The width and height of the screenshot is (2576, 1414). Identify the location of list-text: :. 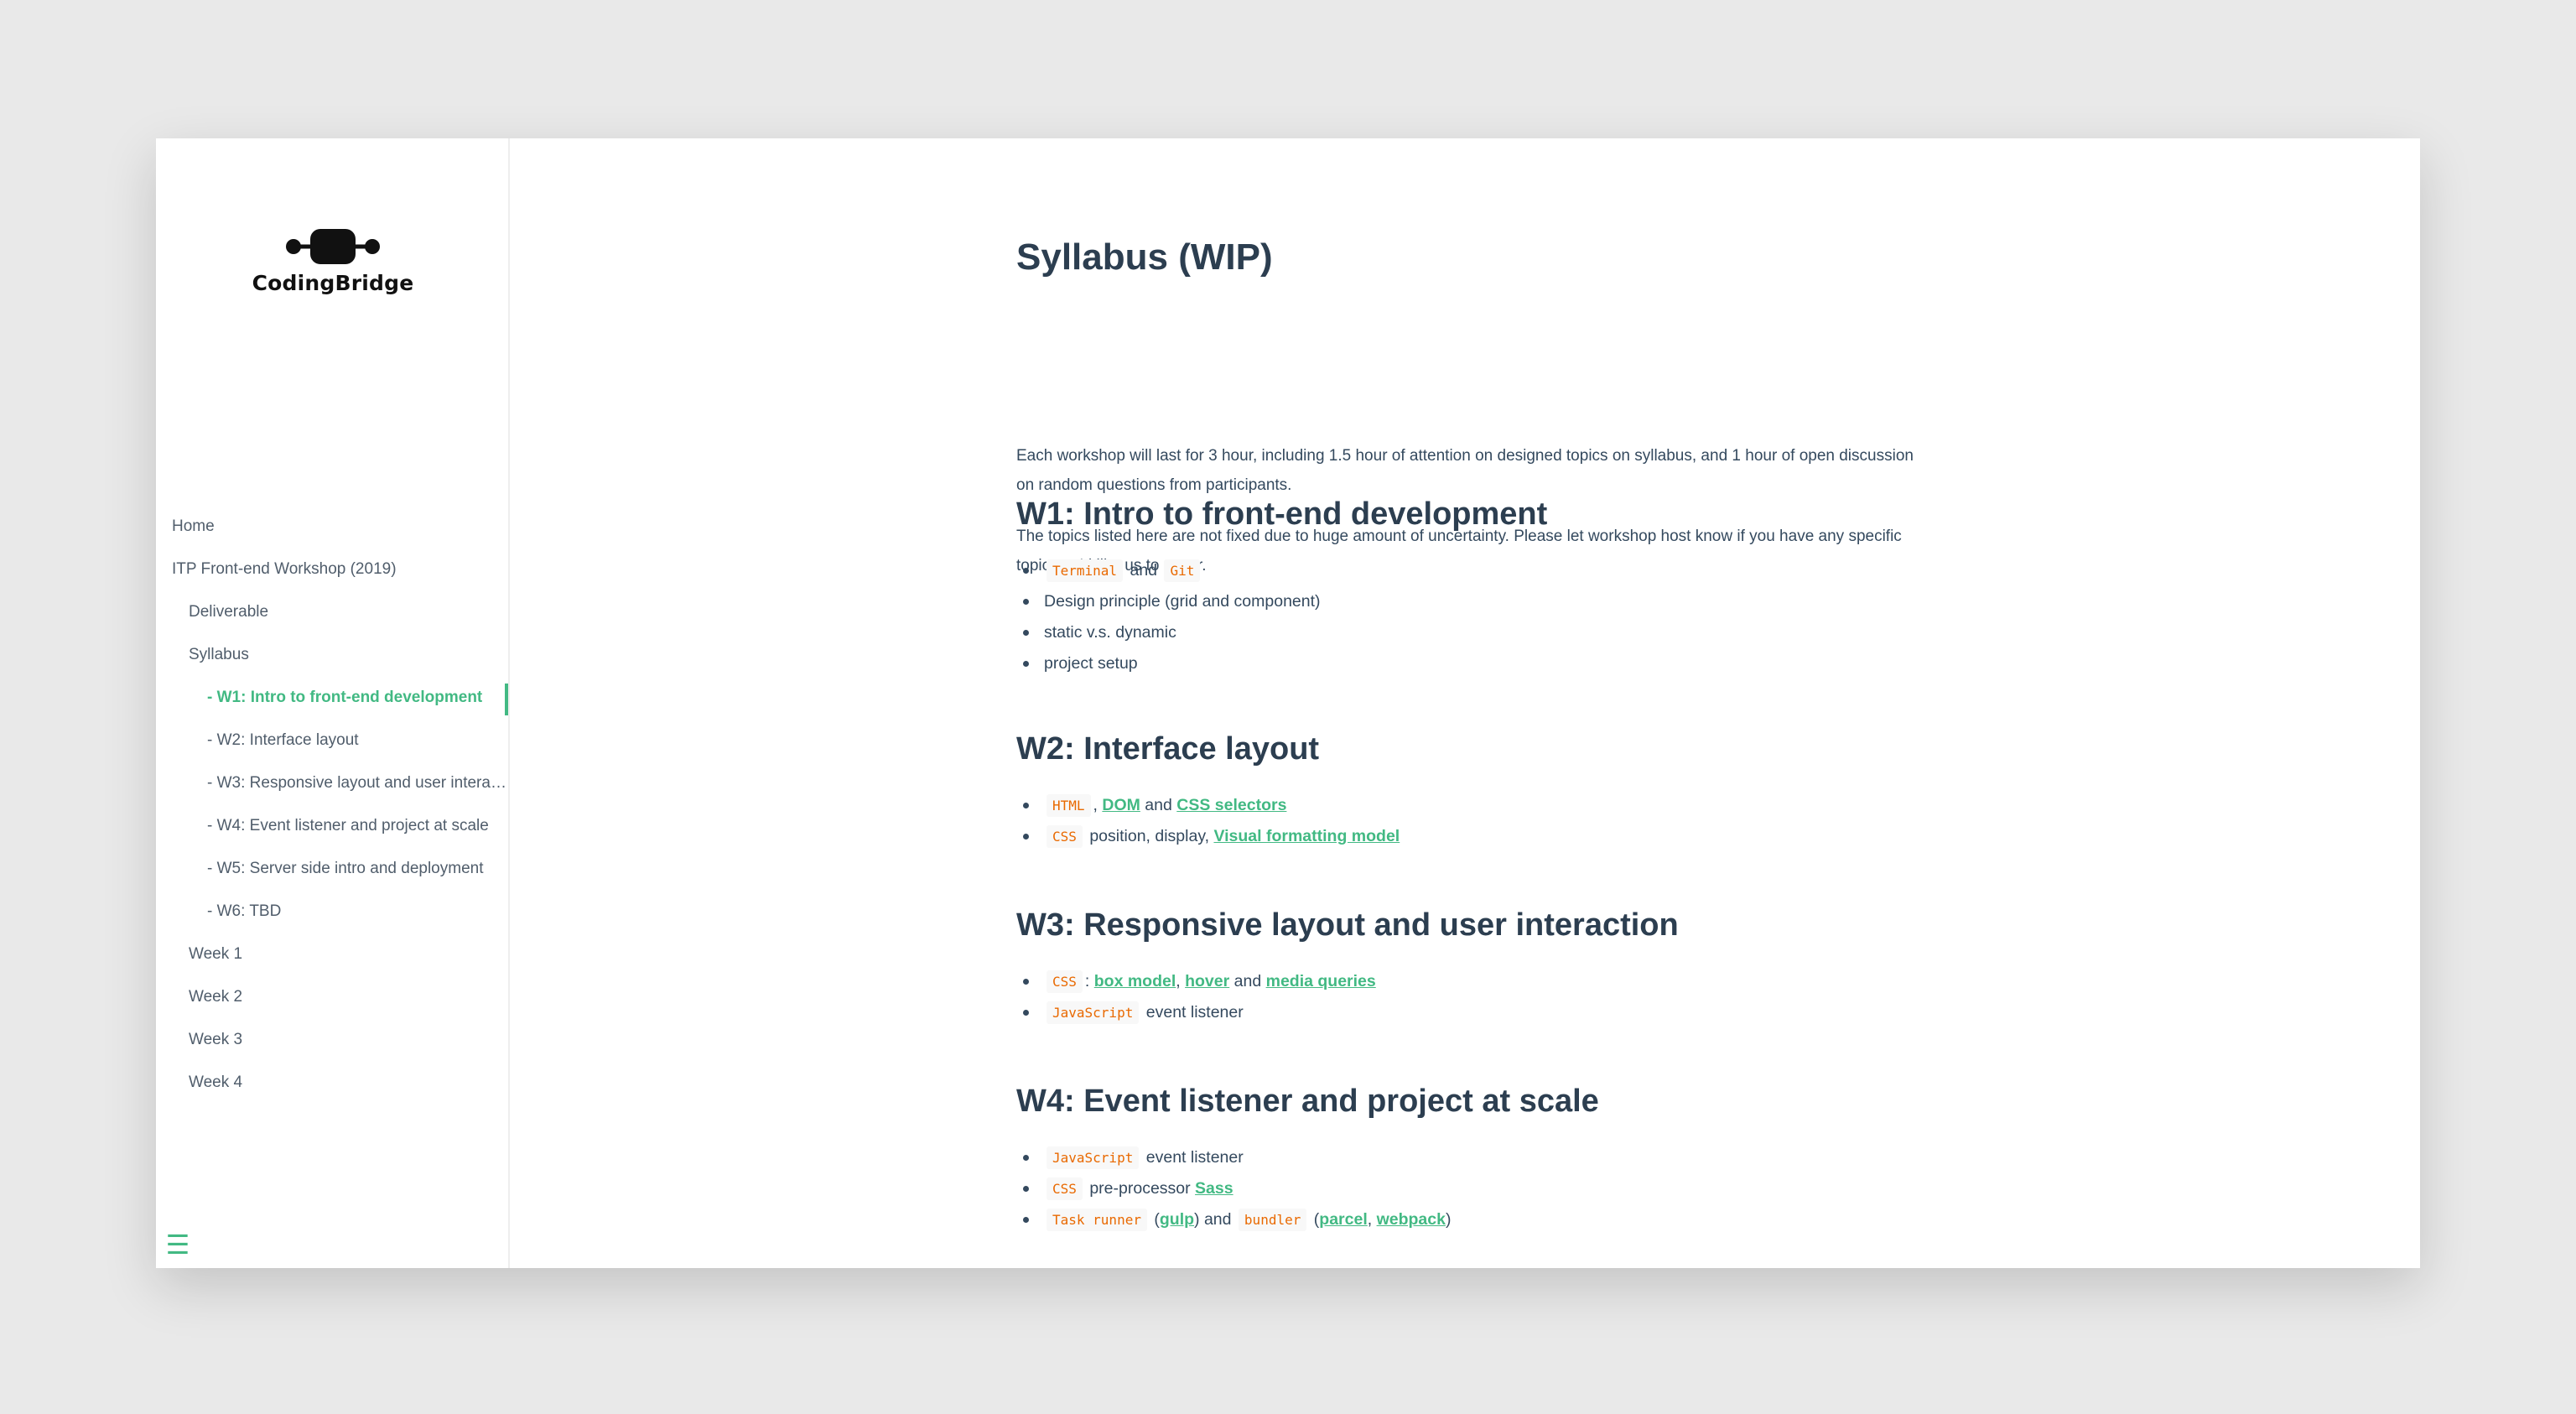
(1087, 981).